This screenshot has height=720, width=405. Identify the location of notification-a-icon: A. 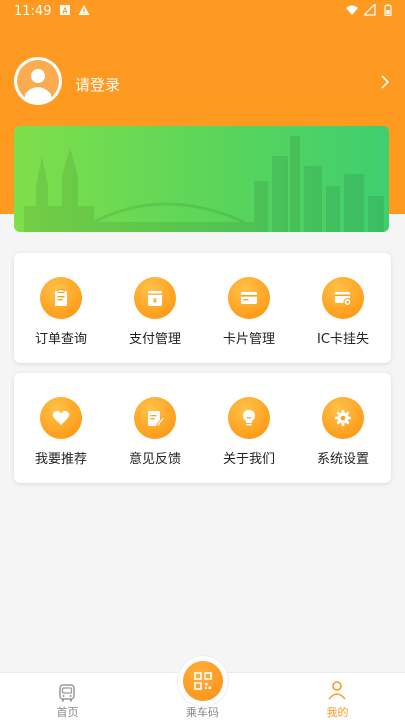
(65, 10).